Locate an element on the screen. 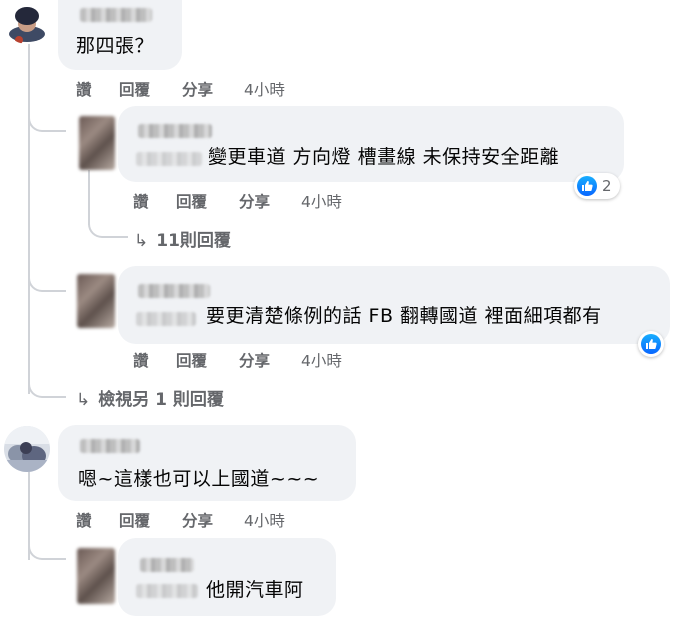  comment-text: 變更車道 方向燈 槽畫線 未保持安全距離 is located at coordinates (384, 157).